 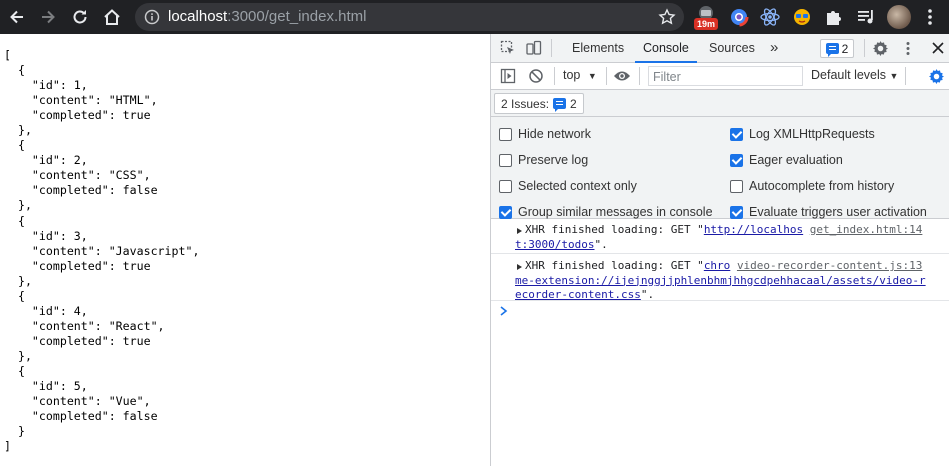 I want to click on message-source-link: video-recorder-content.js:13, so click(x=829, y=265).